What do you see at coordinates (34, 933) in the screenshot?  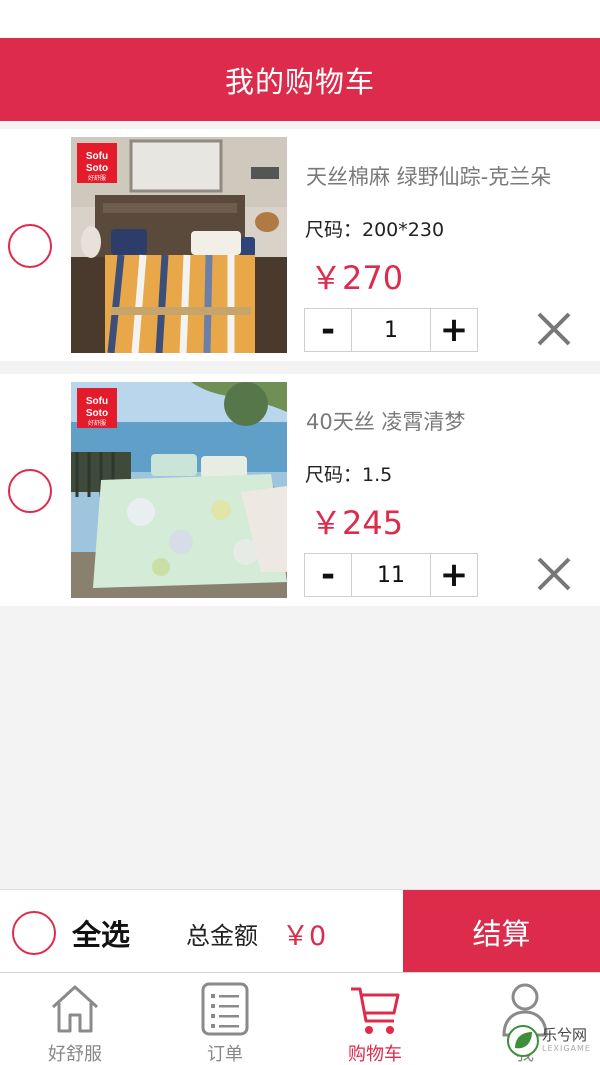 I see `select-all-radio` at bounding box center [34, 933].